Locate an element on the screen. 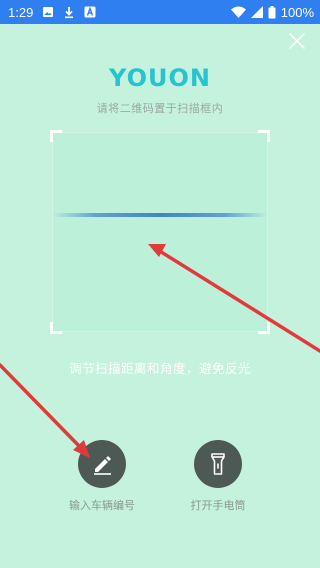  scan-tip: 调节扫描距离和角度，避免反光 is located at coordinates (159, 368).